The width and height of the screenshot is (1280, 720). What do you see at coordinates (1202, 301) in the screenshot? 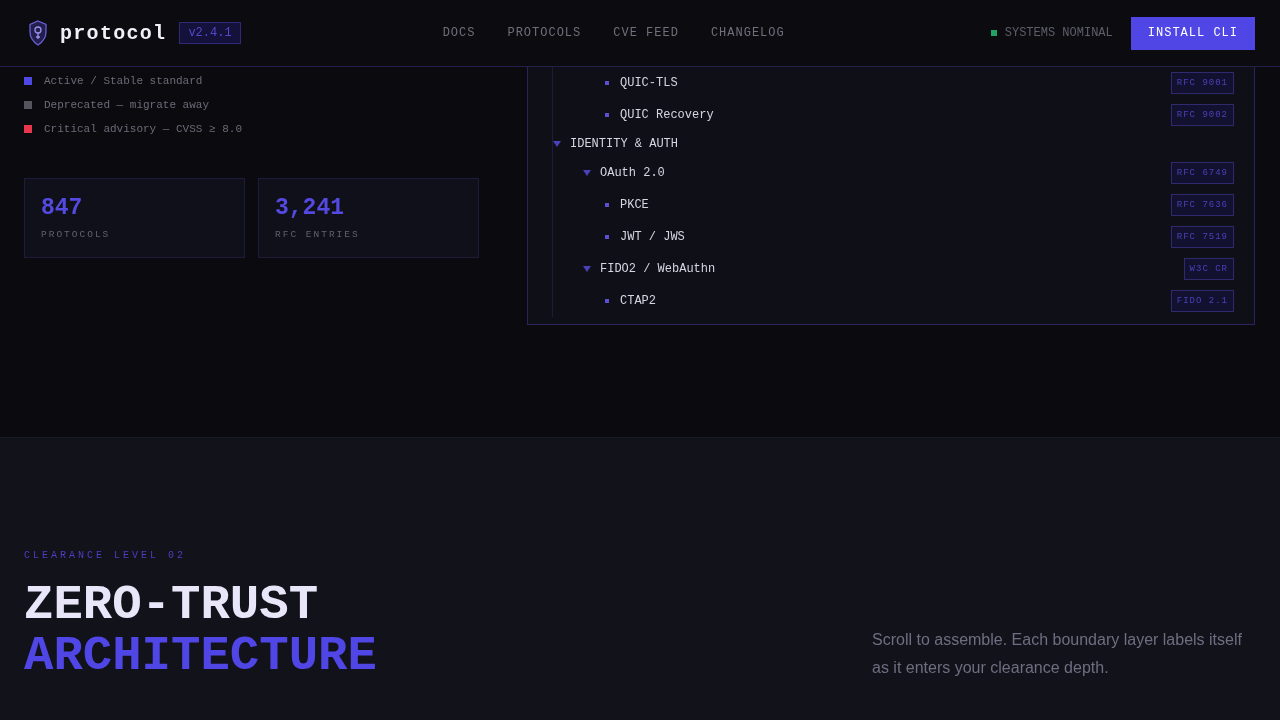
I see `spec-tag: FIDO 2.1` at bounding box center [1202, 301].